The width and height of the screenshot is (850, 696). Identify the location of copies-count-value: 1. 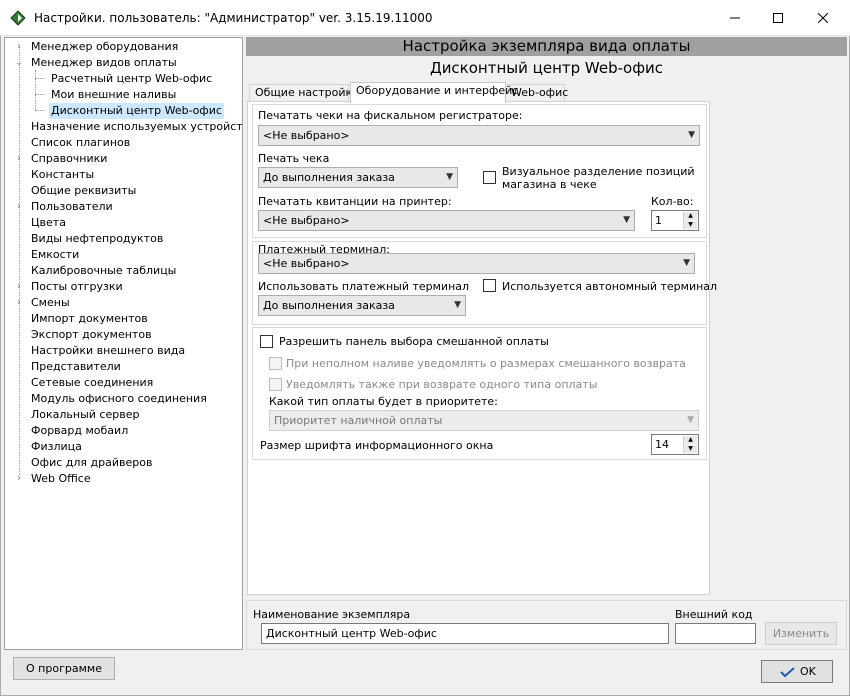
(658, 220).